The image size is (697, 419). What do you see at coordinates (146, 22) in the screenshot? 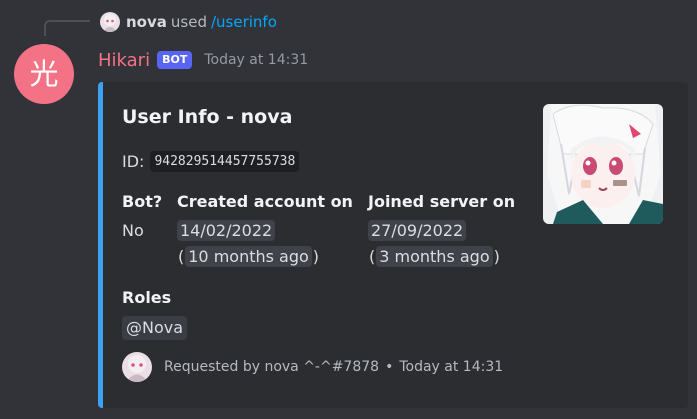
I see `reply-username: nova` at bounding box center [146, 22].